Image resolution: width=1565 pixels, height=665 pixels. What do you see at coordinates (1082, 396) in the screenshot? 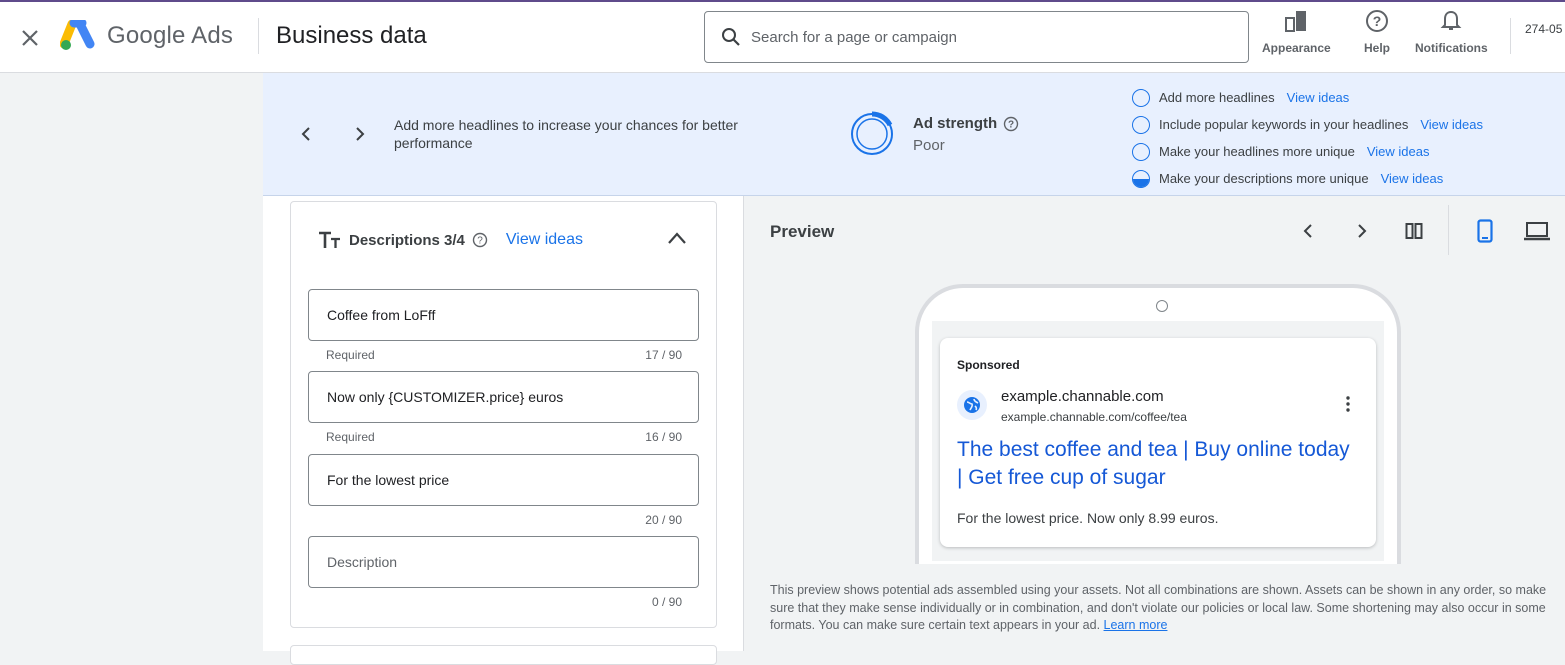
I see `ad-domain: example.channable.com` at bounding box center [1082, 396].